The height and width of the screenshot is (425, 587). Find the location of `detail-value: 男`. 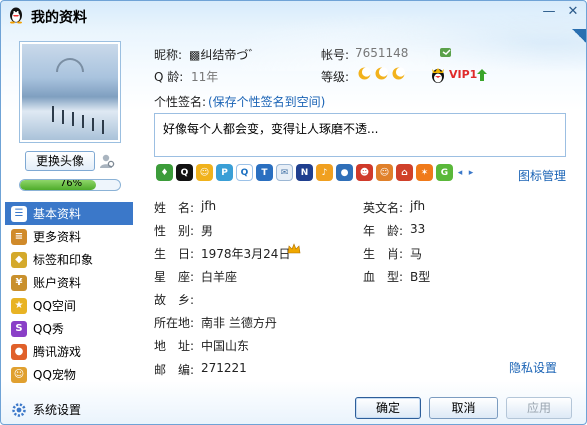

detail-value: 男 is located at coordinates (207, 231).